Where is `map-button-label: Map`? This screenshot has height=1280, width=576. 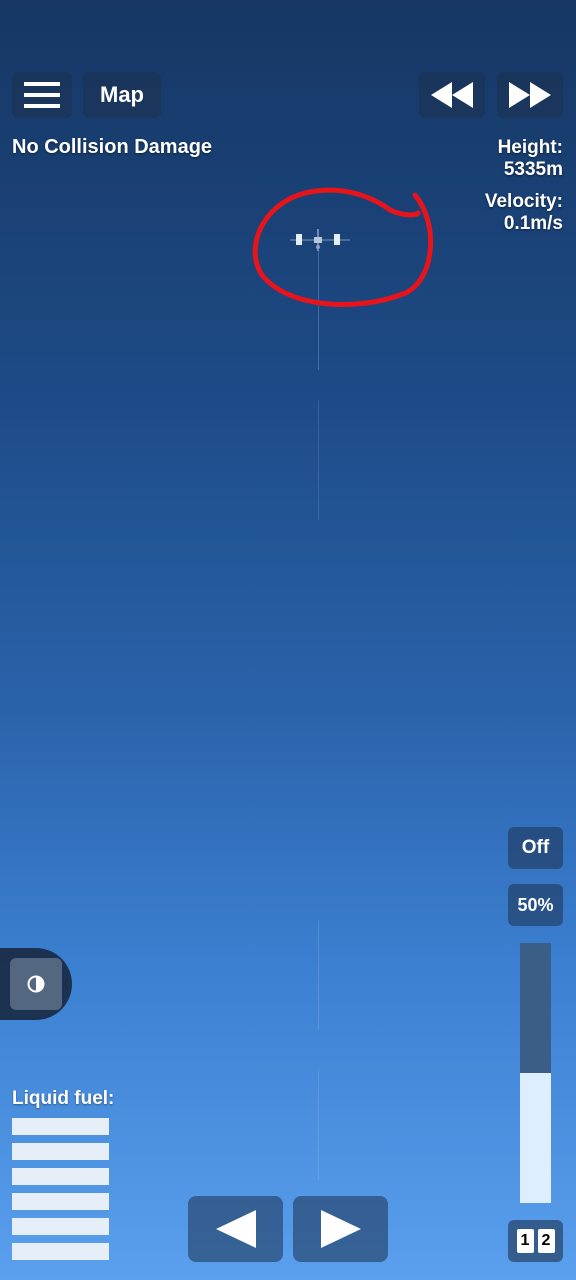
map-button-label: Map is located at coordinates (122, 94).